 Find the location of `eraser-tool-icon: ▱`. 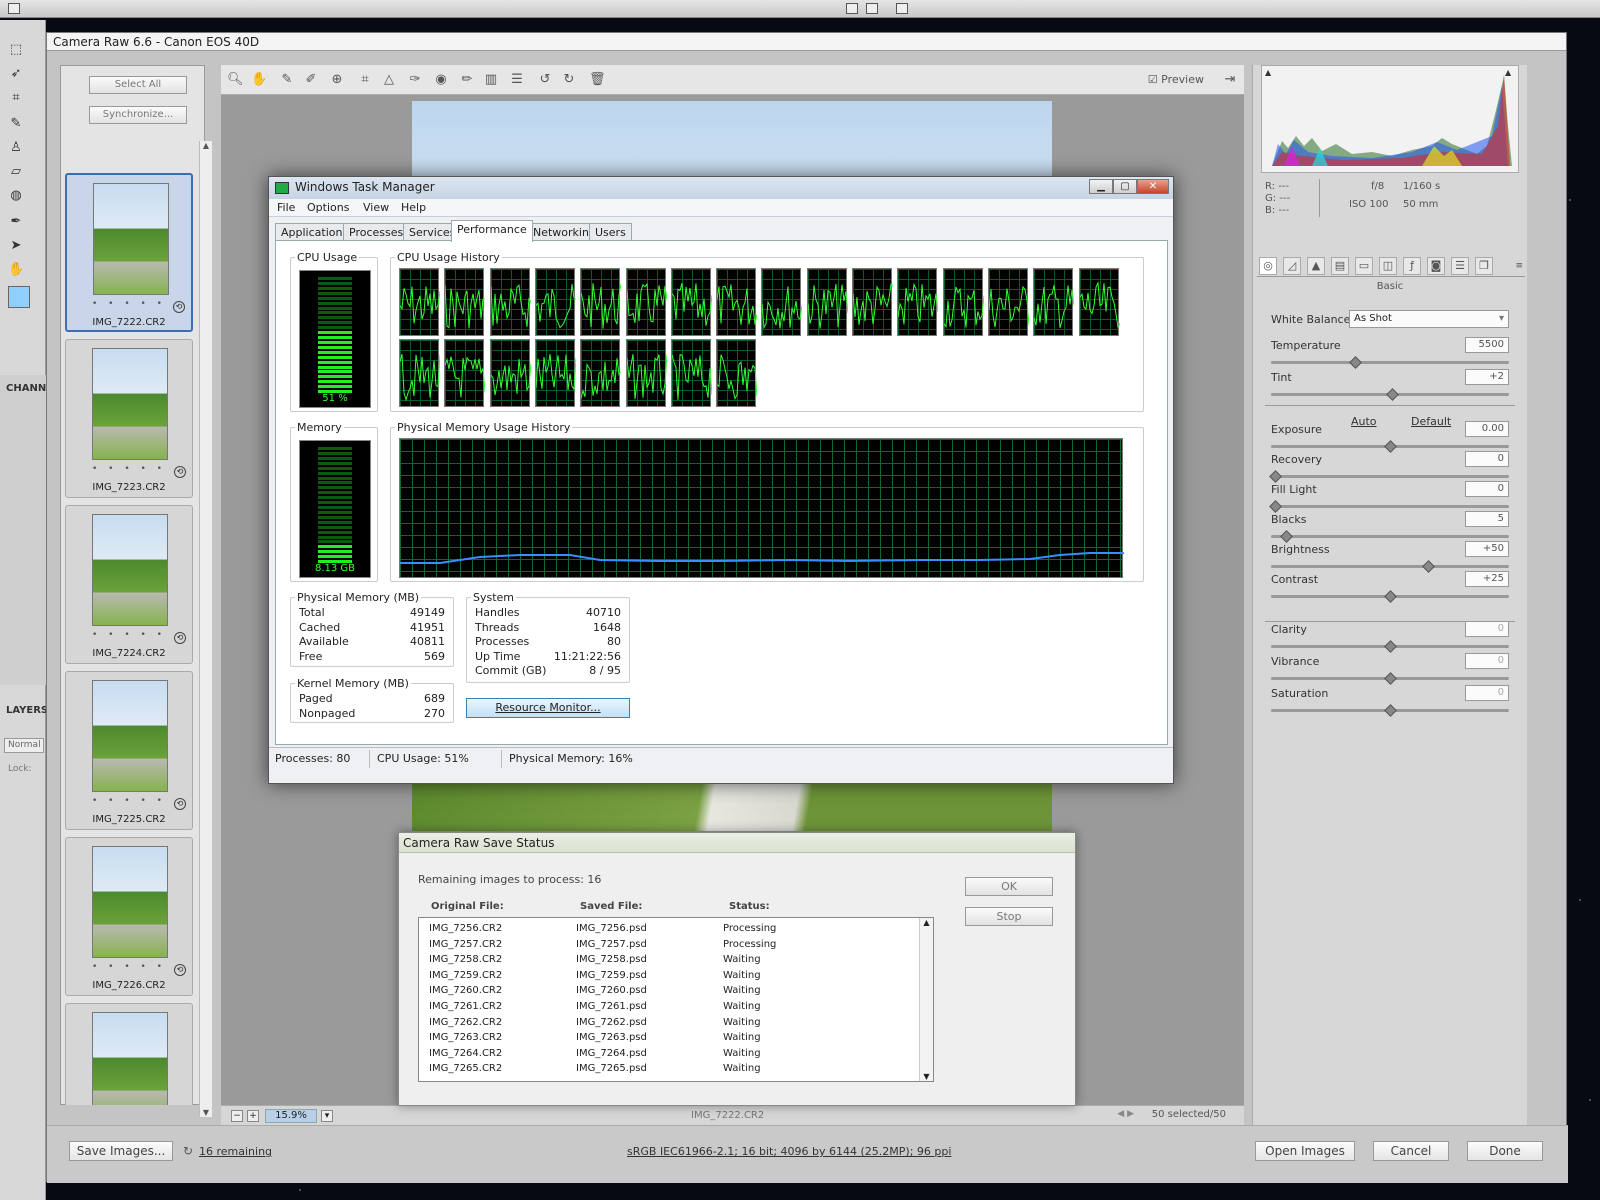

eraser-tool-icon: ▱ is located at coordinates (16, 172).